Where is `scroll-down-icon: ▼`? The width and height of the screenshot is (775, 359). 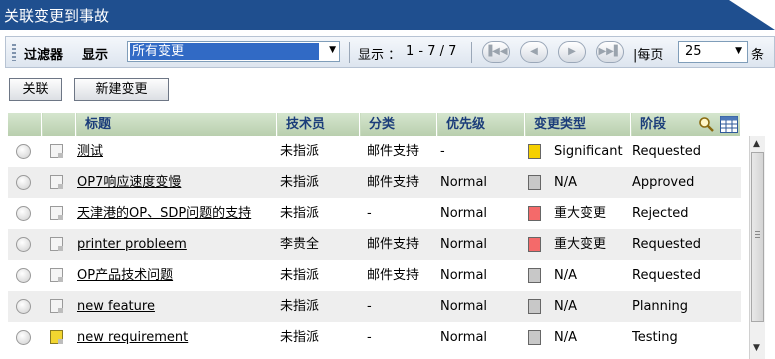
scroll-down-icon: ▼ is located at coordinates (756, 348).